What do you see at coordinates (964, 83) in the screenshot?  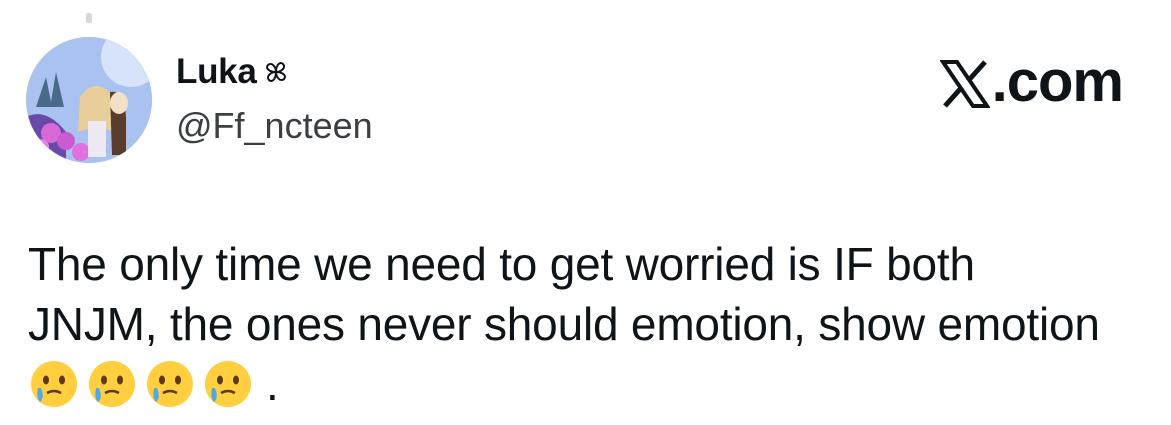 I see `x-logo-icon` at bounding box center [964, 83].